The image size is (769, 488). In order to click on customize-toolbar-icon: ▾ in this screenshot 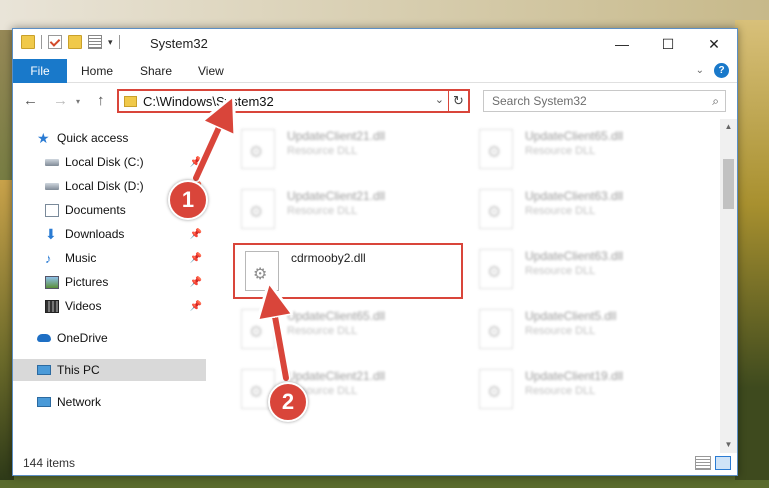, I will do `click(110, 42)`.